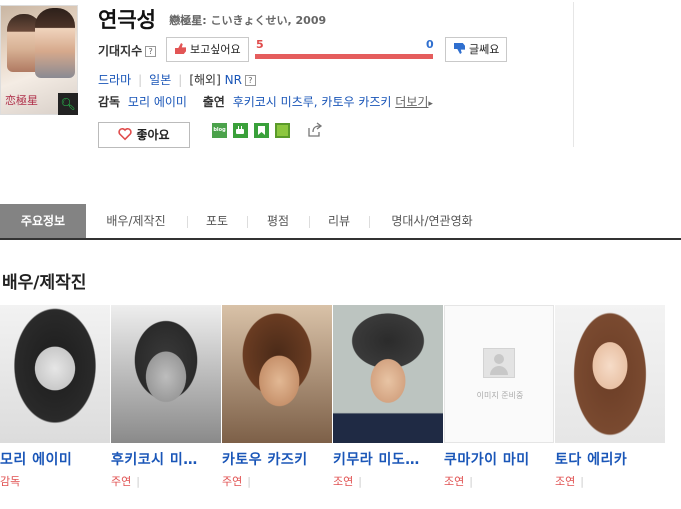 The image size is (681, 509). What do you see at coordinates (573, 74) in the screenshot?
I see `header-divider` at bounding box center [573, 74].